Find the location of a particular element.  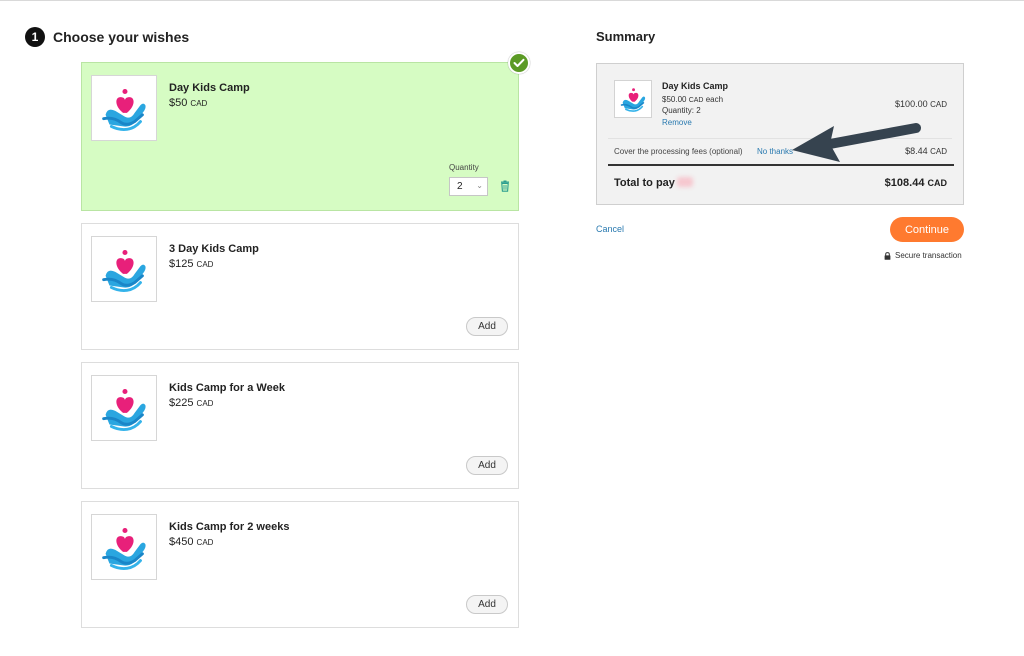

quantity-label: Quantity is located at coordinates (464, 167).